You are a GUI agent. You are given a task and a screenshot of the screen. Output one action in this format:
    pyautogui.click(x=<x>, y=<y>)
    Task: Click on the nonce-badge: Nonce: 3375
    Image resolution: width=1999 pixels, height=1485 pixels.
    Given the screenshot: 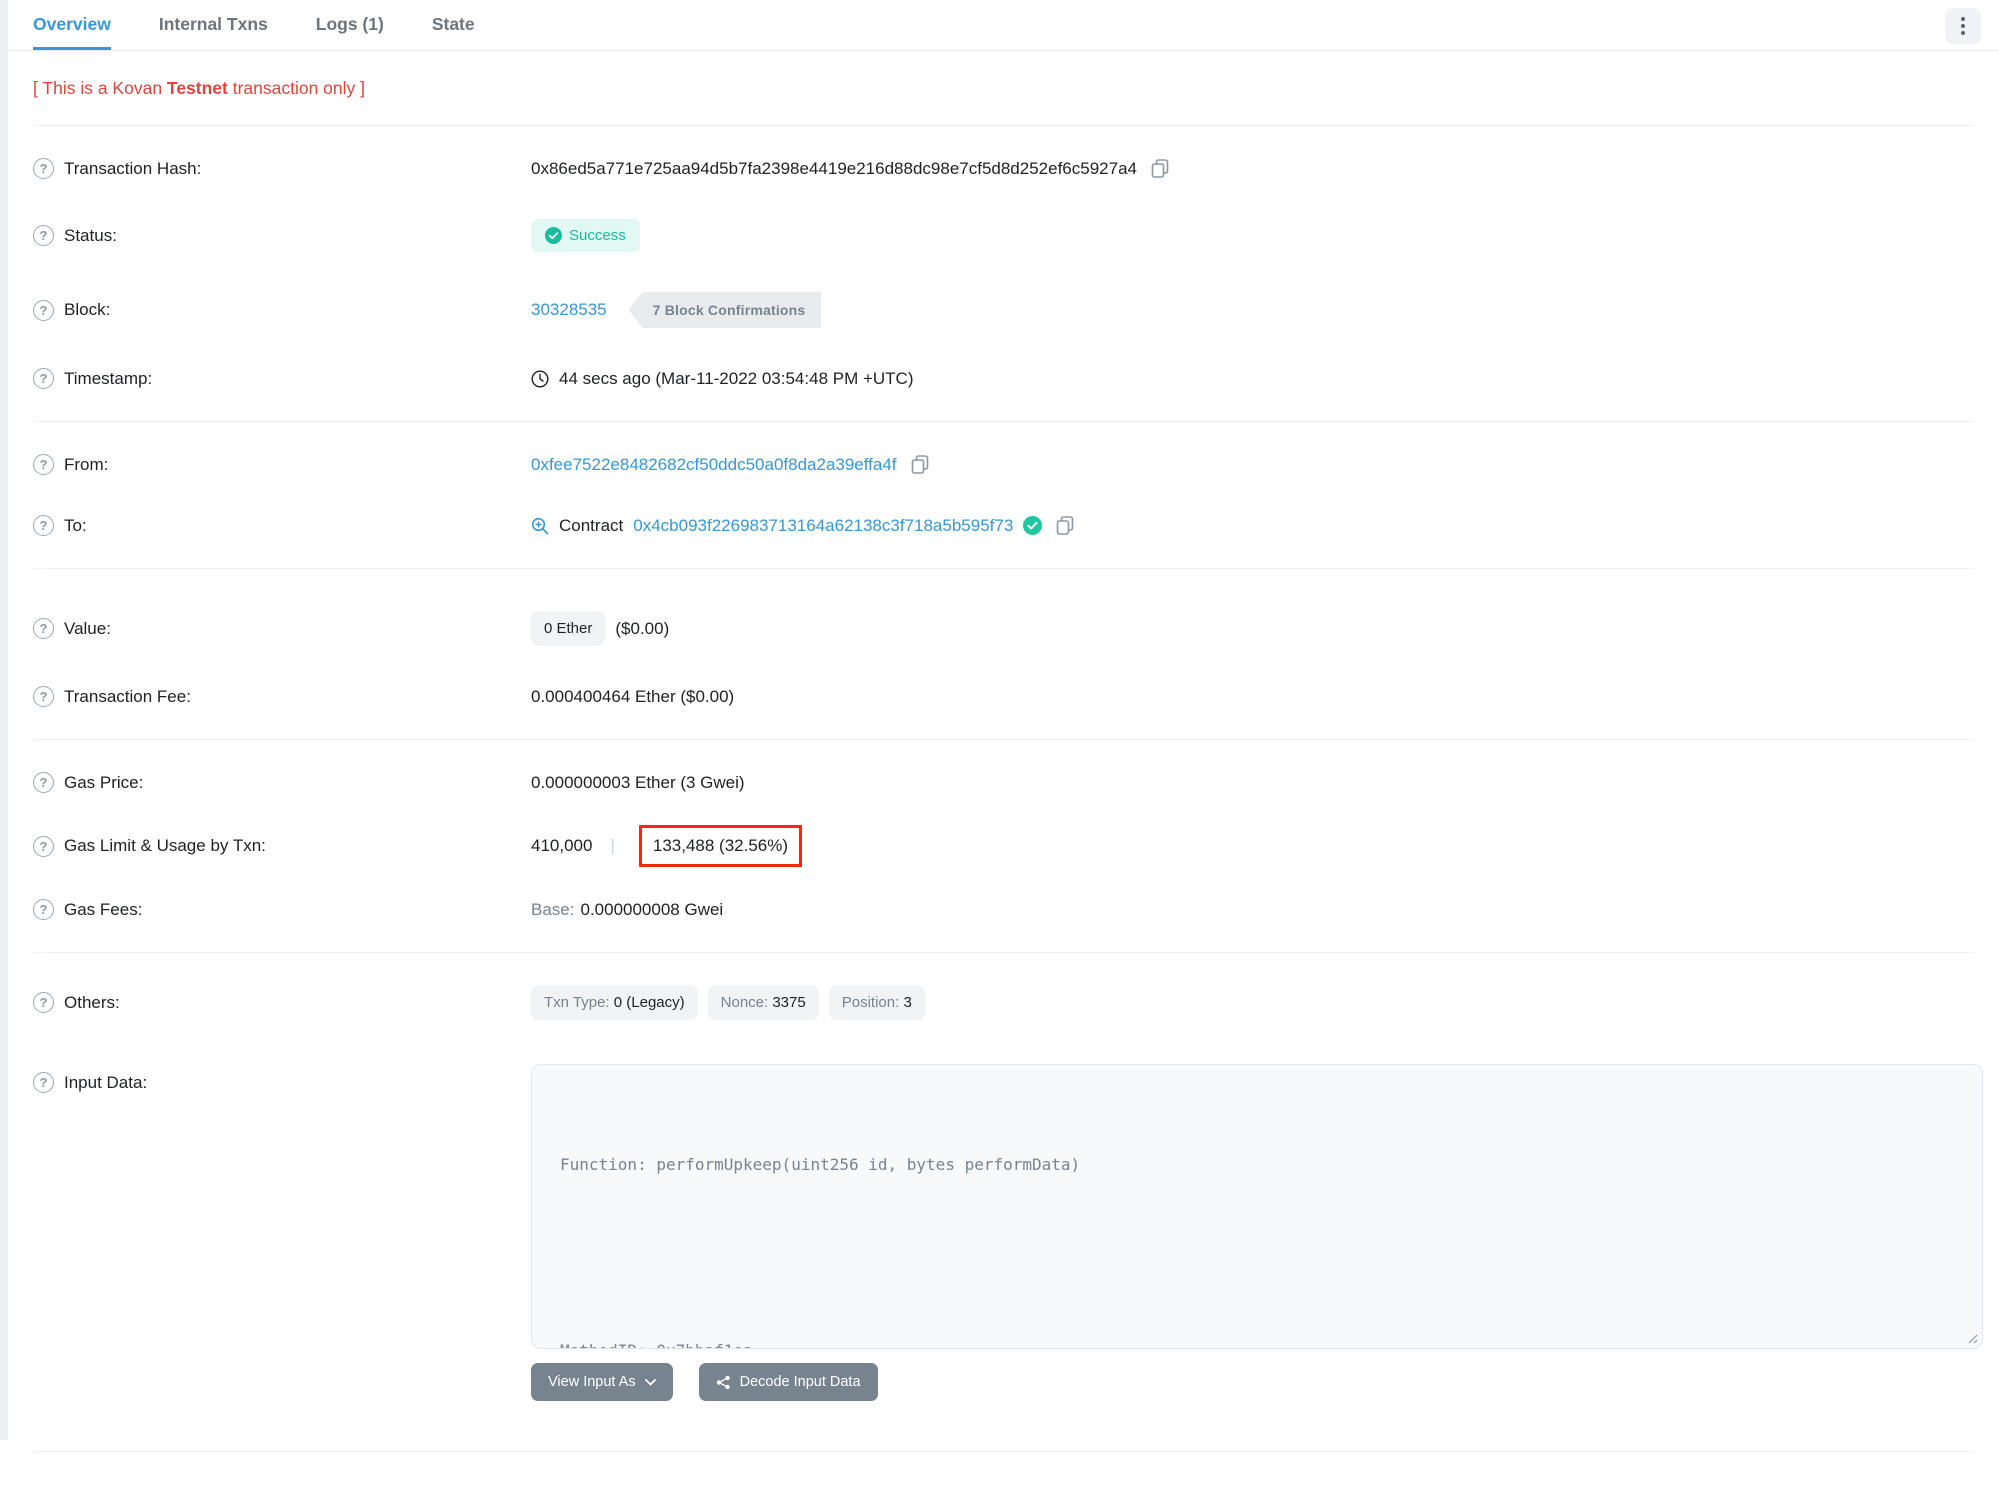 What is the action you would take?
    pyautogui.click(x=763, y=1002)
    